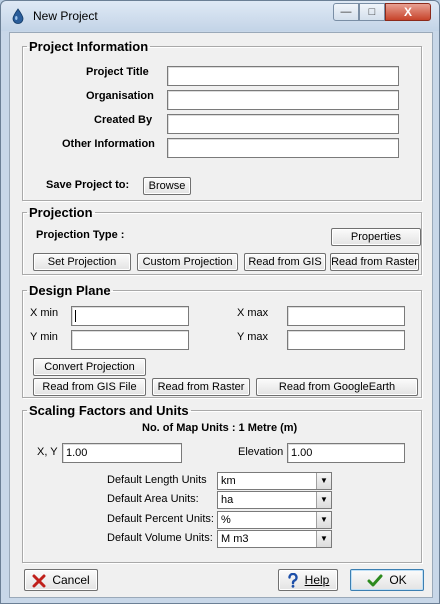 Image resolution: width=440 pixels, height=604 pixels. I want to click on custom-projection-button: Custom Projection, so click(187, 262).